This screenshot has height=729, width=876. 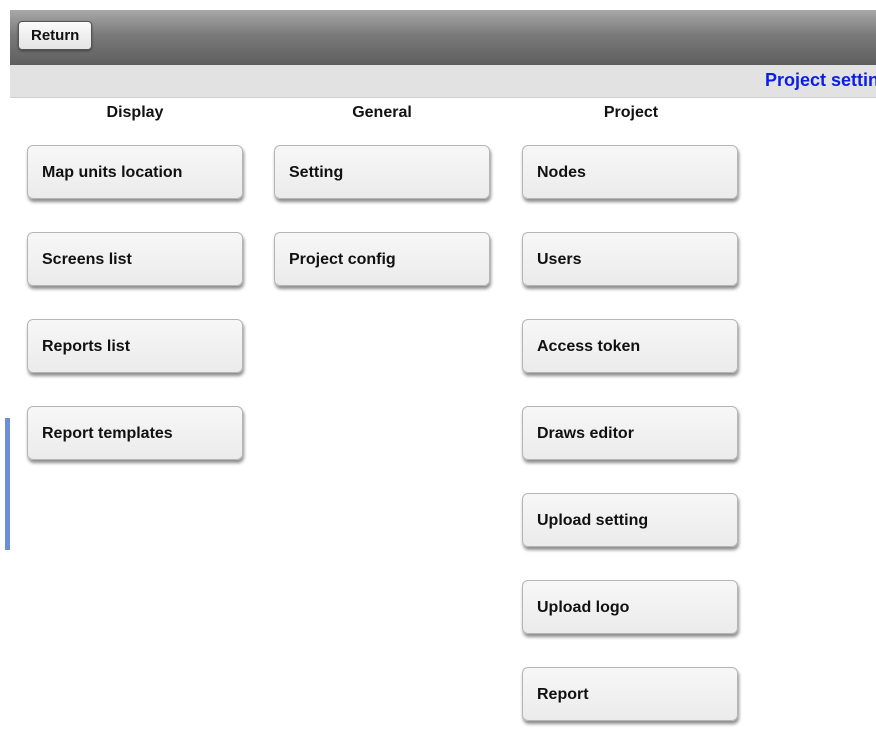 I want to click on page-title: Project setting, so click(x=820, y=80).